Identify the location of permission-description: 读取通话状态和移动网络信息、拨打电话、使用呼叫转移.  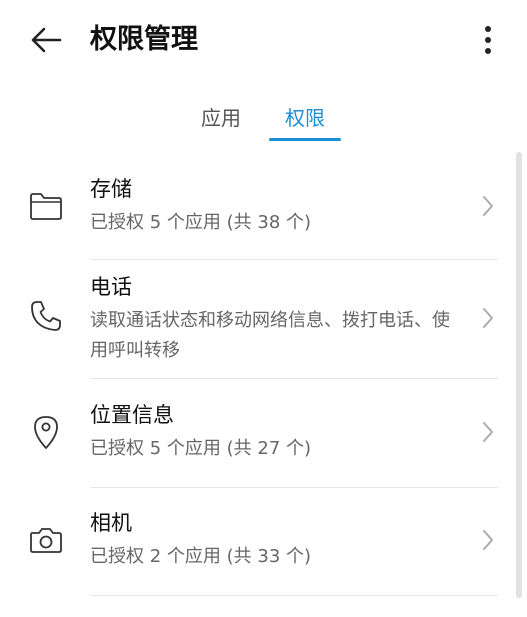
(270, 335).